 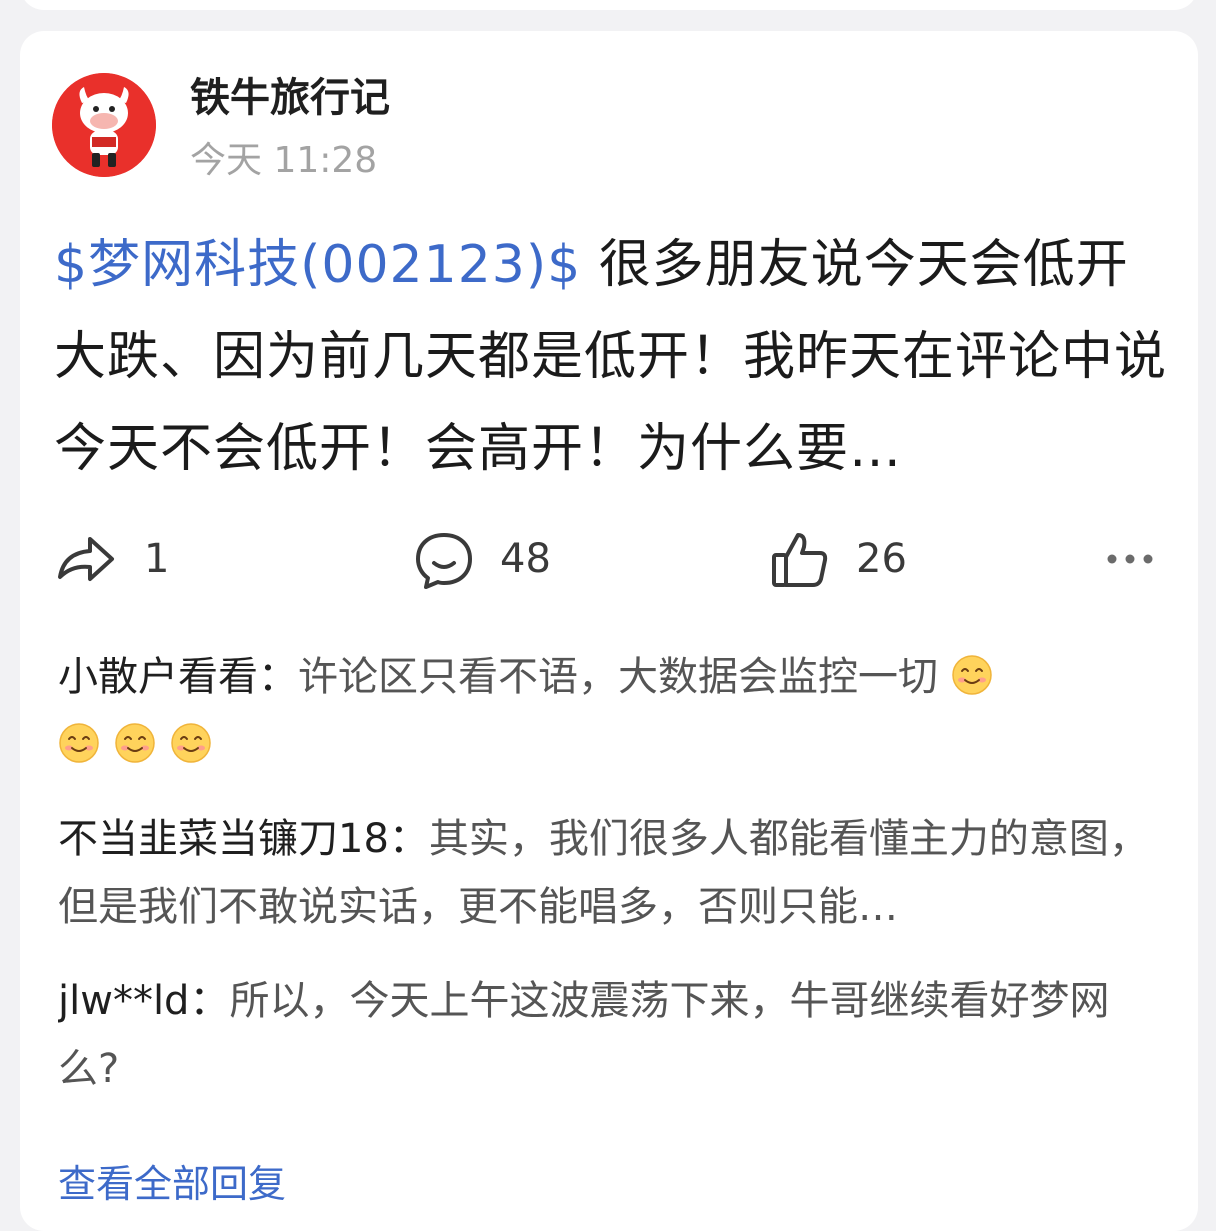 I want to click on comment-item: 小散户看看：许论区只看不语，大数据会监控一切, so click(x=610, y=711).